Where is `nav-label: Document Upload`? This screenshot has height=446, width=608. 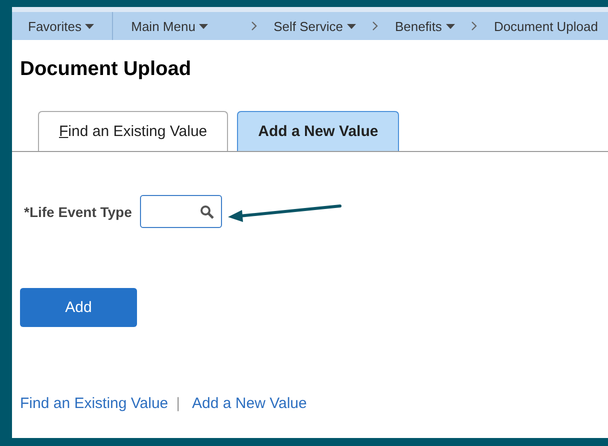 nav-label: Document Upload is located at coordinates (546, 26).